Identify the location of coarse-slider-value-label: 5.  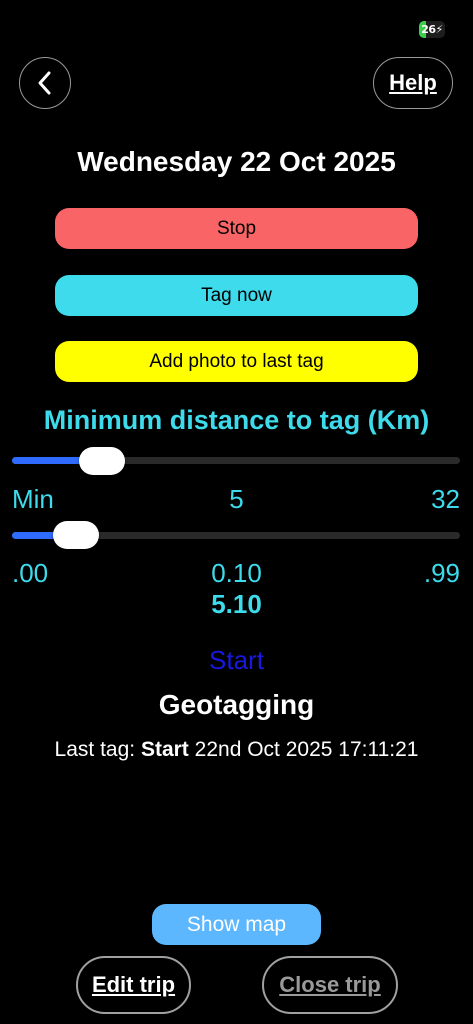
(236, 499).